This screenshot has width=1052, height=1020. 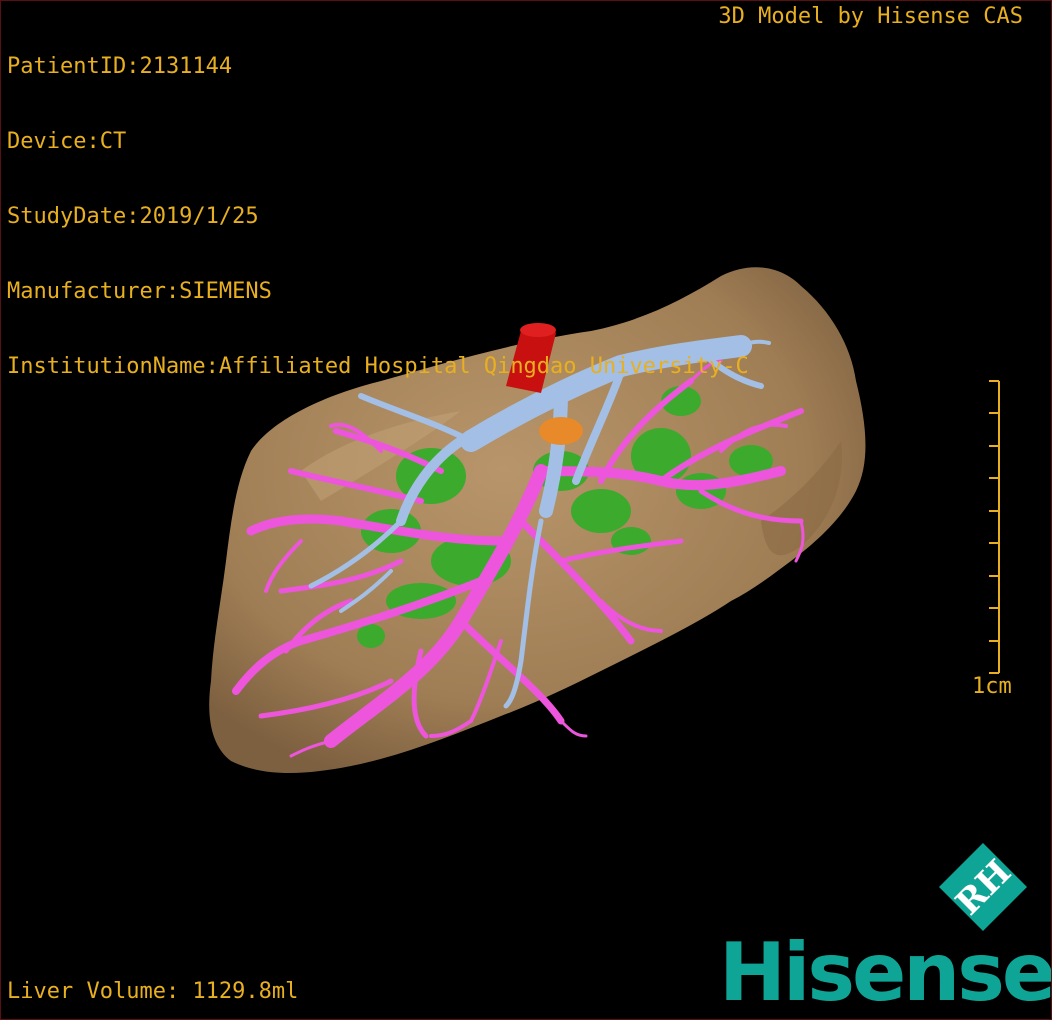 I want to click on model-credit: 3D Model by Hisense CAS, so click(x=870, y=16).